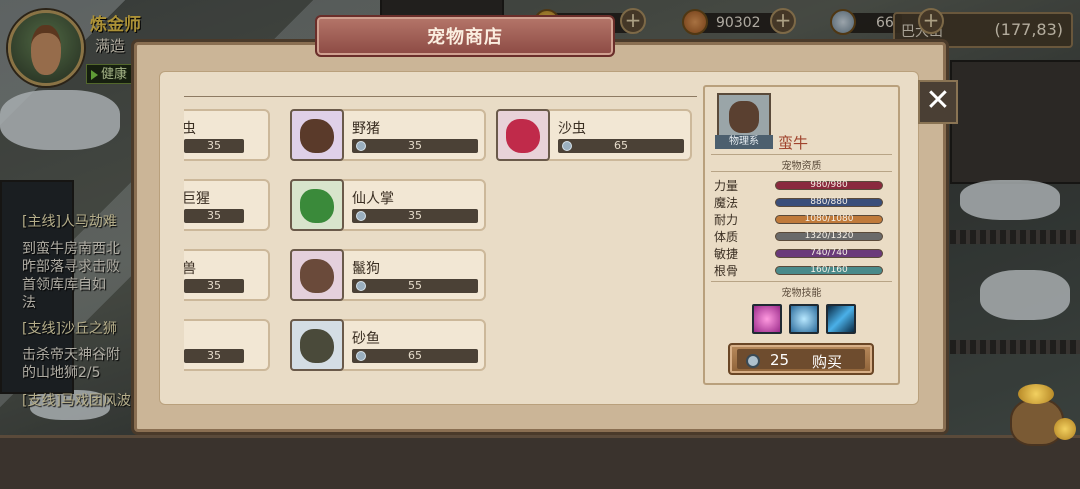 The width and height of the screenshot is (1080, 489). I want to click on pet-card: 35, so click(227, 345).